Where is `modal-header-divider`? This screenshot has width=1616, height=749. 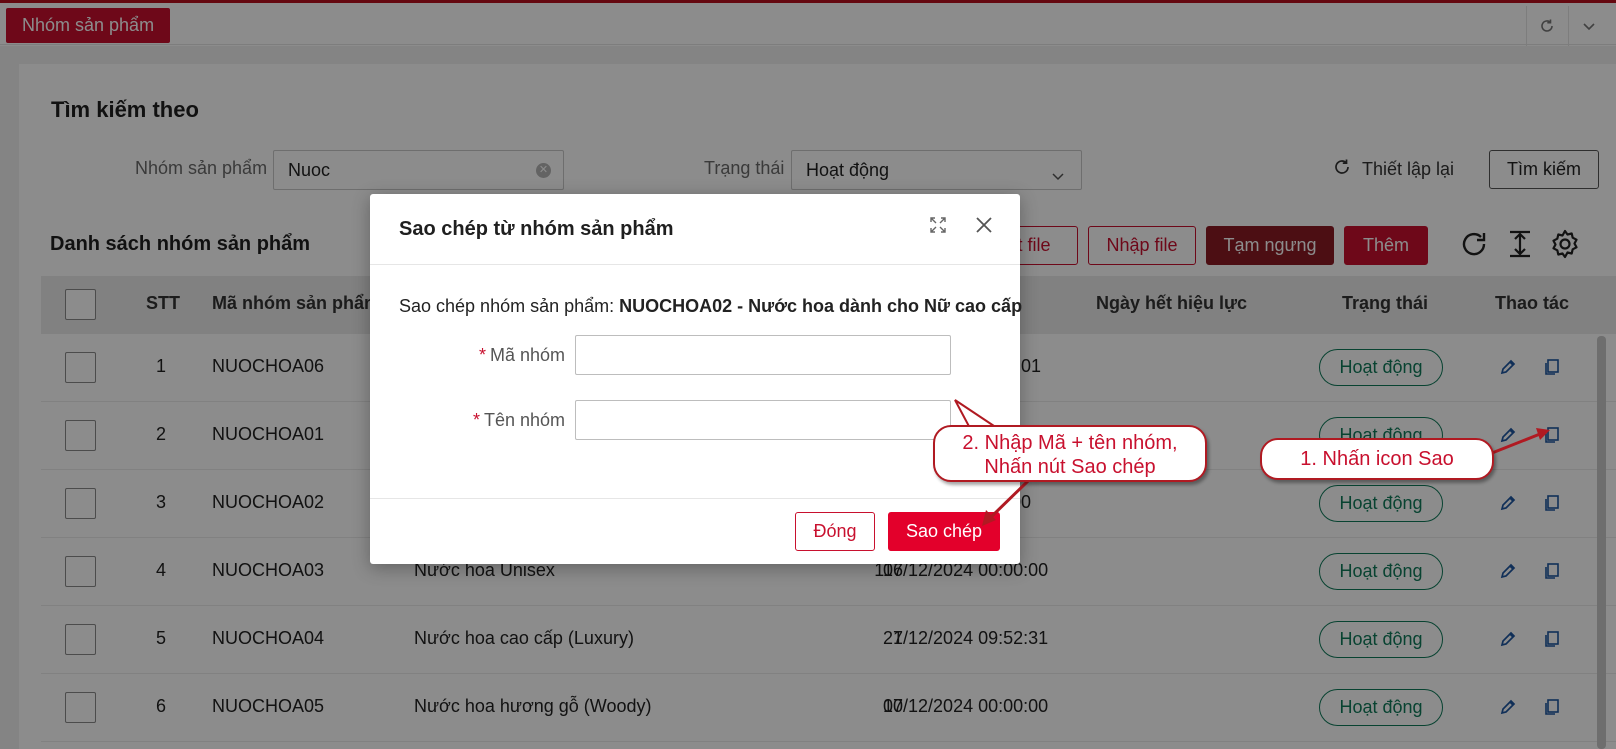 modal-header-divider is located at coordinates (695, 264).